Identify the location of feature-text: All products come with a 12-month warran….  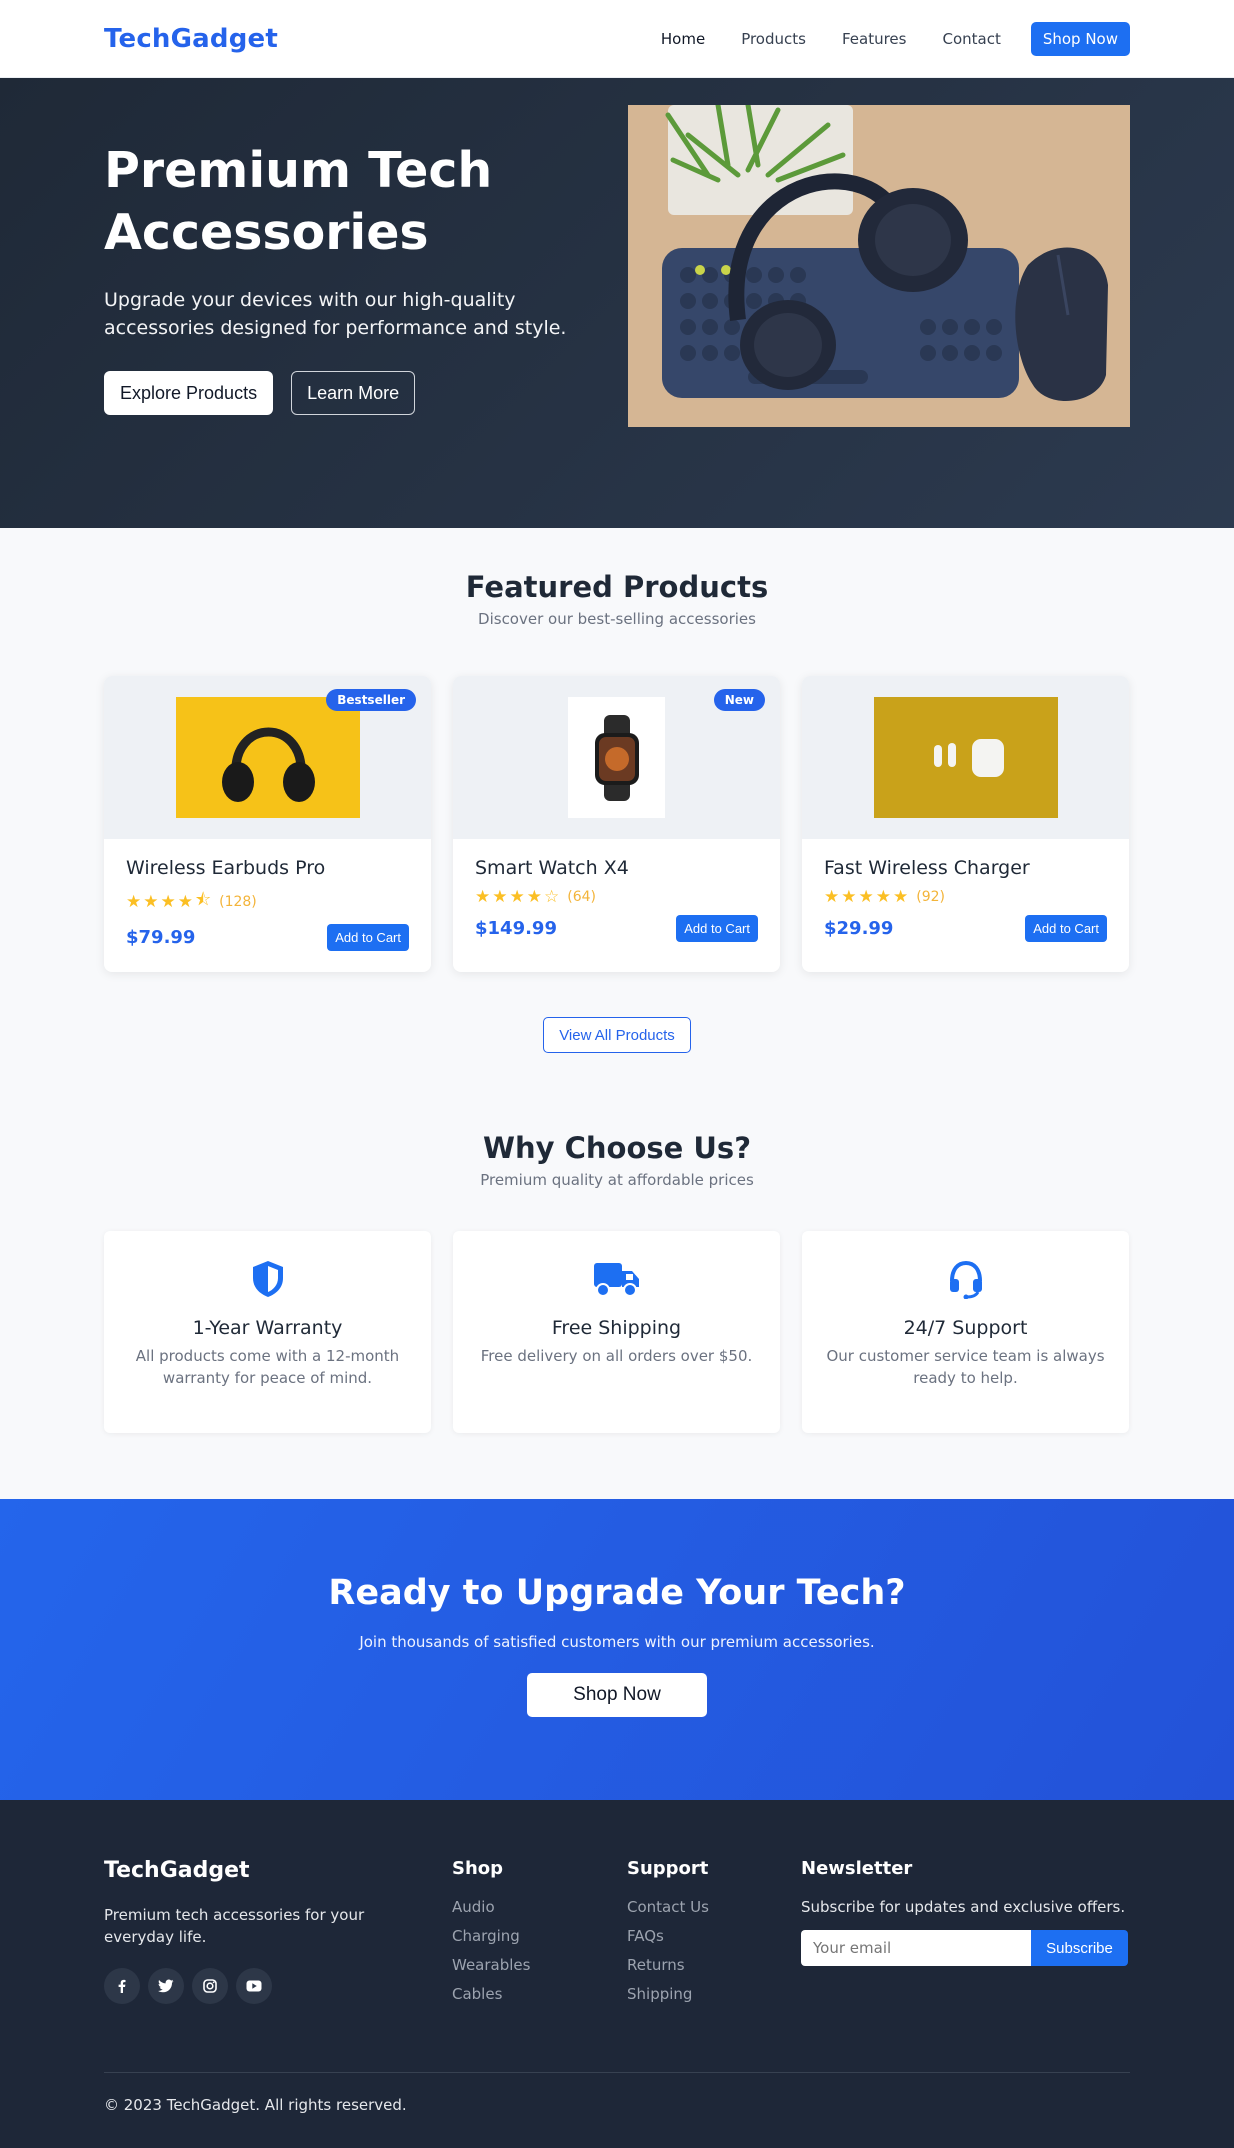
(267, 1367).